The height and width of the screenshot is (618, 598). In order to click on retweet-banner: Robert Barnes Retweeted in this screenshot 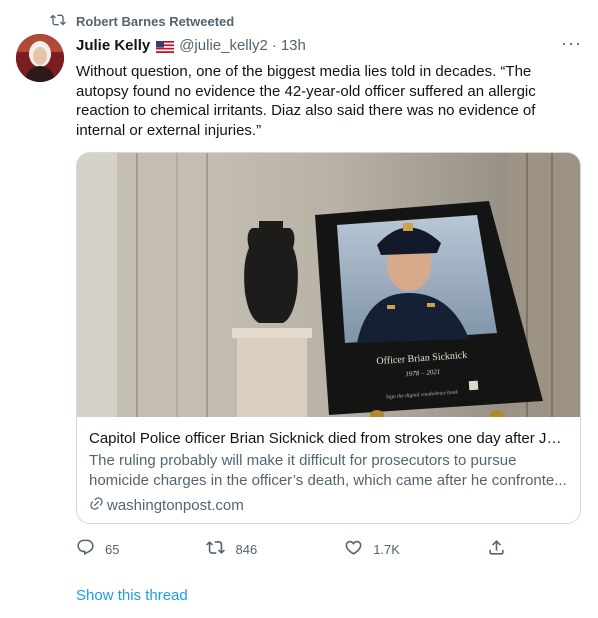, I will do `click(142, 21)`.